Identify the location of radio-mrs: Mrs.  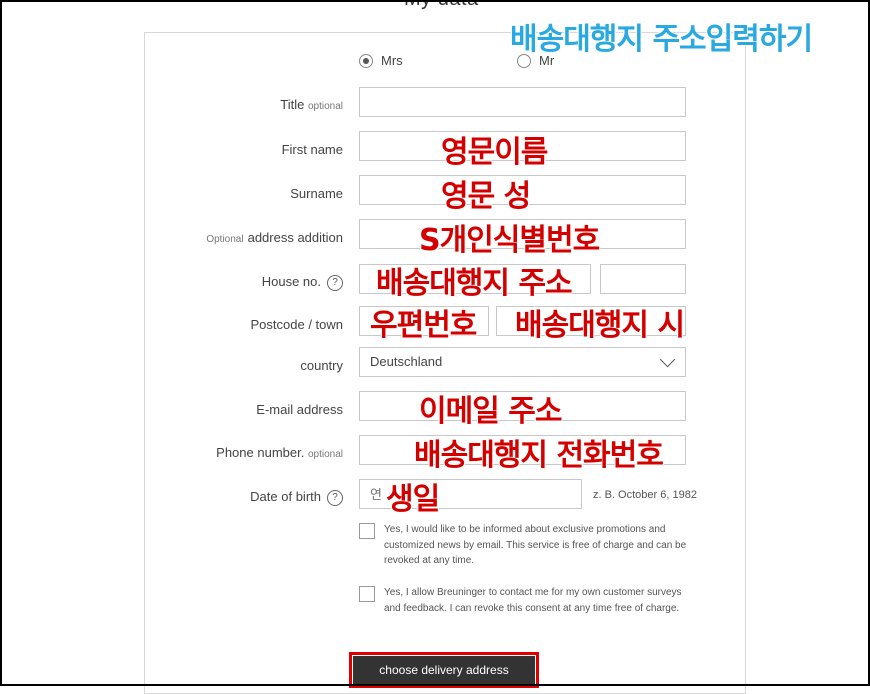
(381, 60).